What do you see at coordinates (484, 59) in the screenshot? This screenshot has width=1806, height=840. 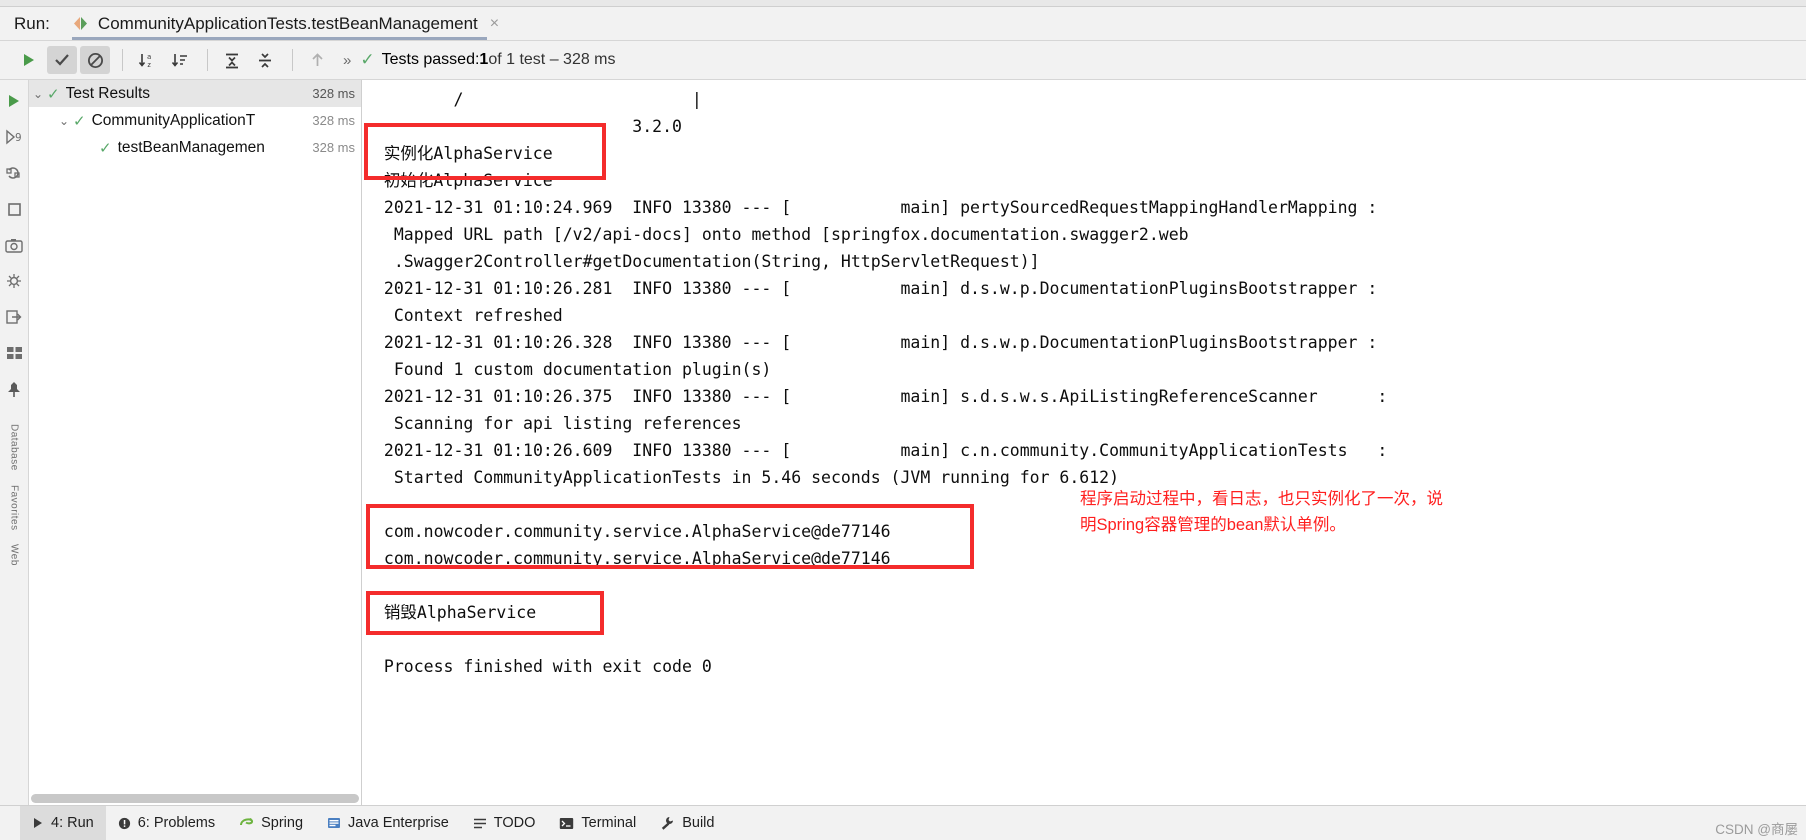 I see `test-status-count: 1` at bounding box center [484, 59].